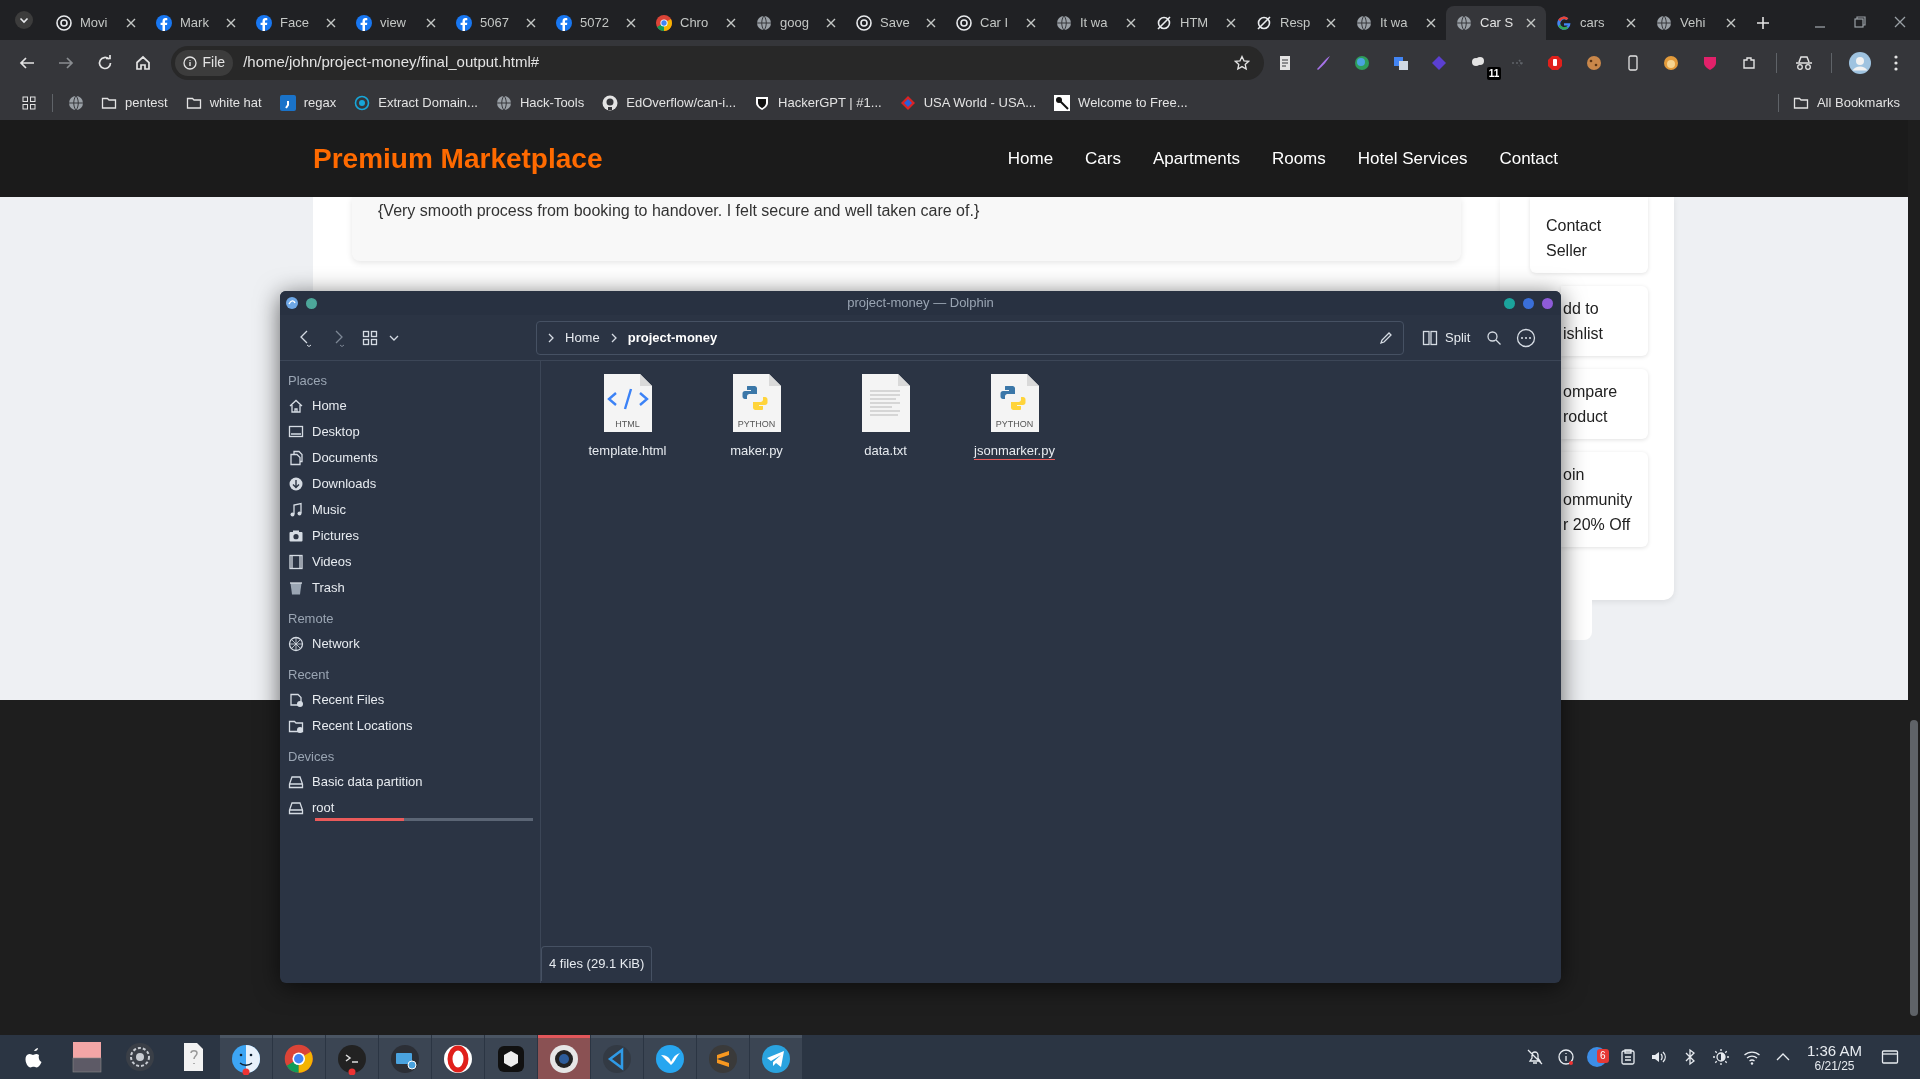 The height and width of the screenshot is (1079, 1920). What do you see at coordinates (1396, 23) in the screenshot?
I see `browser-tab: It wa` at bounding box center [1396, 23].